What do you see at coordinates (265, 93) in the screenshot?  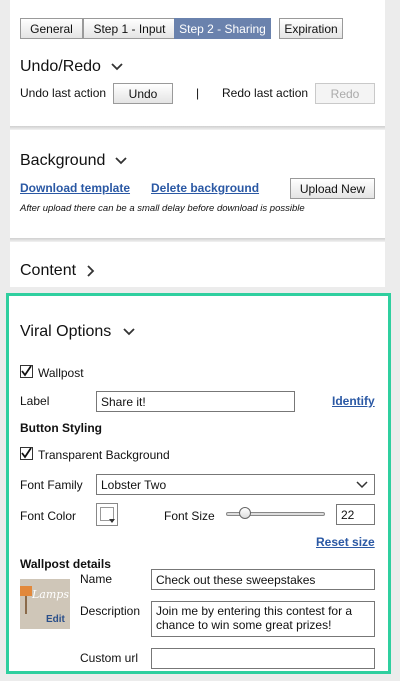 I see `redo-label: Redo last action` at bounding box center [265, 93].